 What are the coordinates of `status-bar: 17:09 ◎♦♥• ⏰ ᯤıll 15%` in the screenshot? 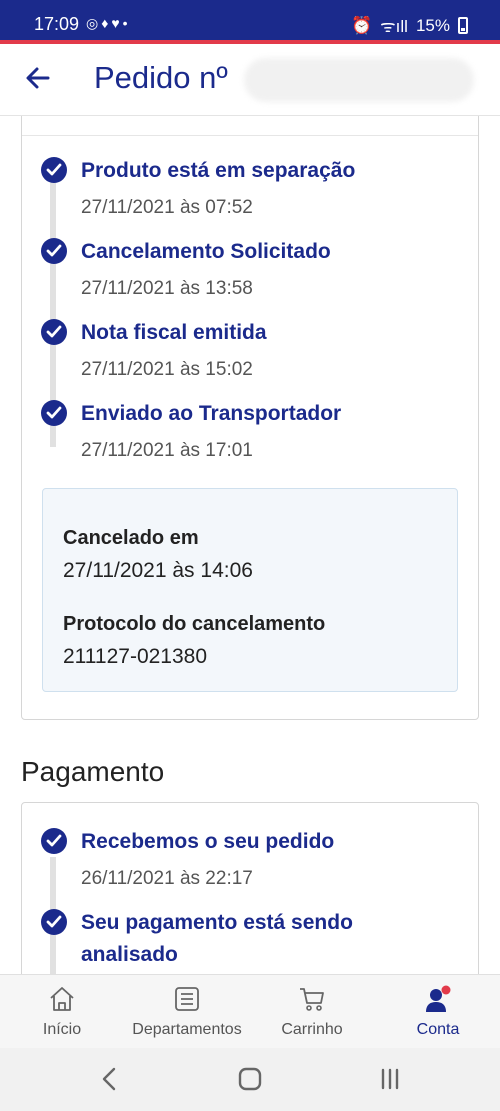 It's located at (250, 22).